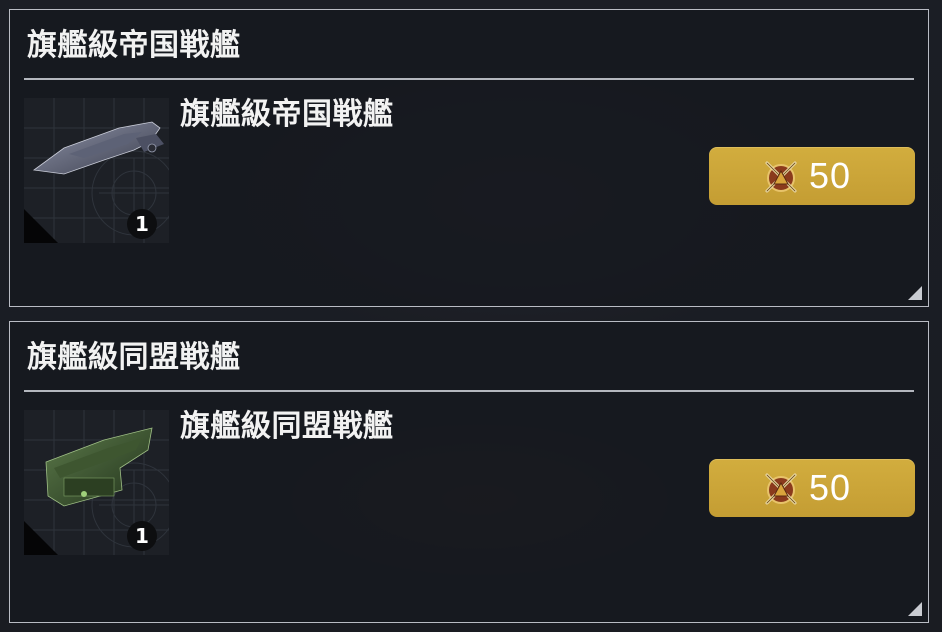  What do you see at coordinates (287, 426) in the screenshot?
I see `item-name: 旗艦級同盟戦艦` at bounding box center [287, 426].